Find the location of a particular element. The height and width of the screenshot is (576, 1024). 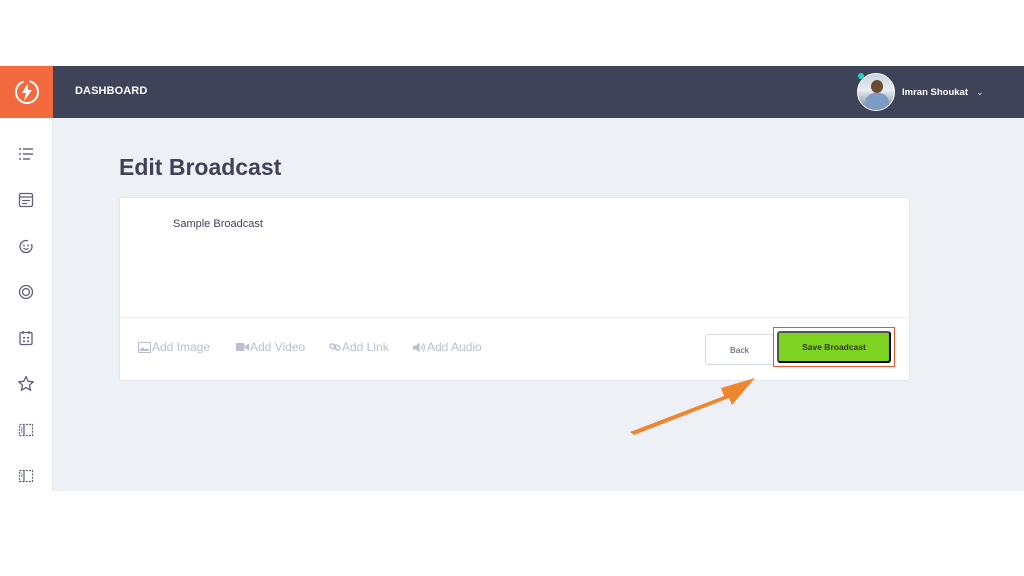

app-logo is located at coordinates (26, 92).